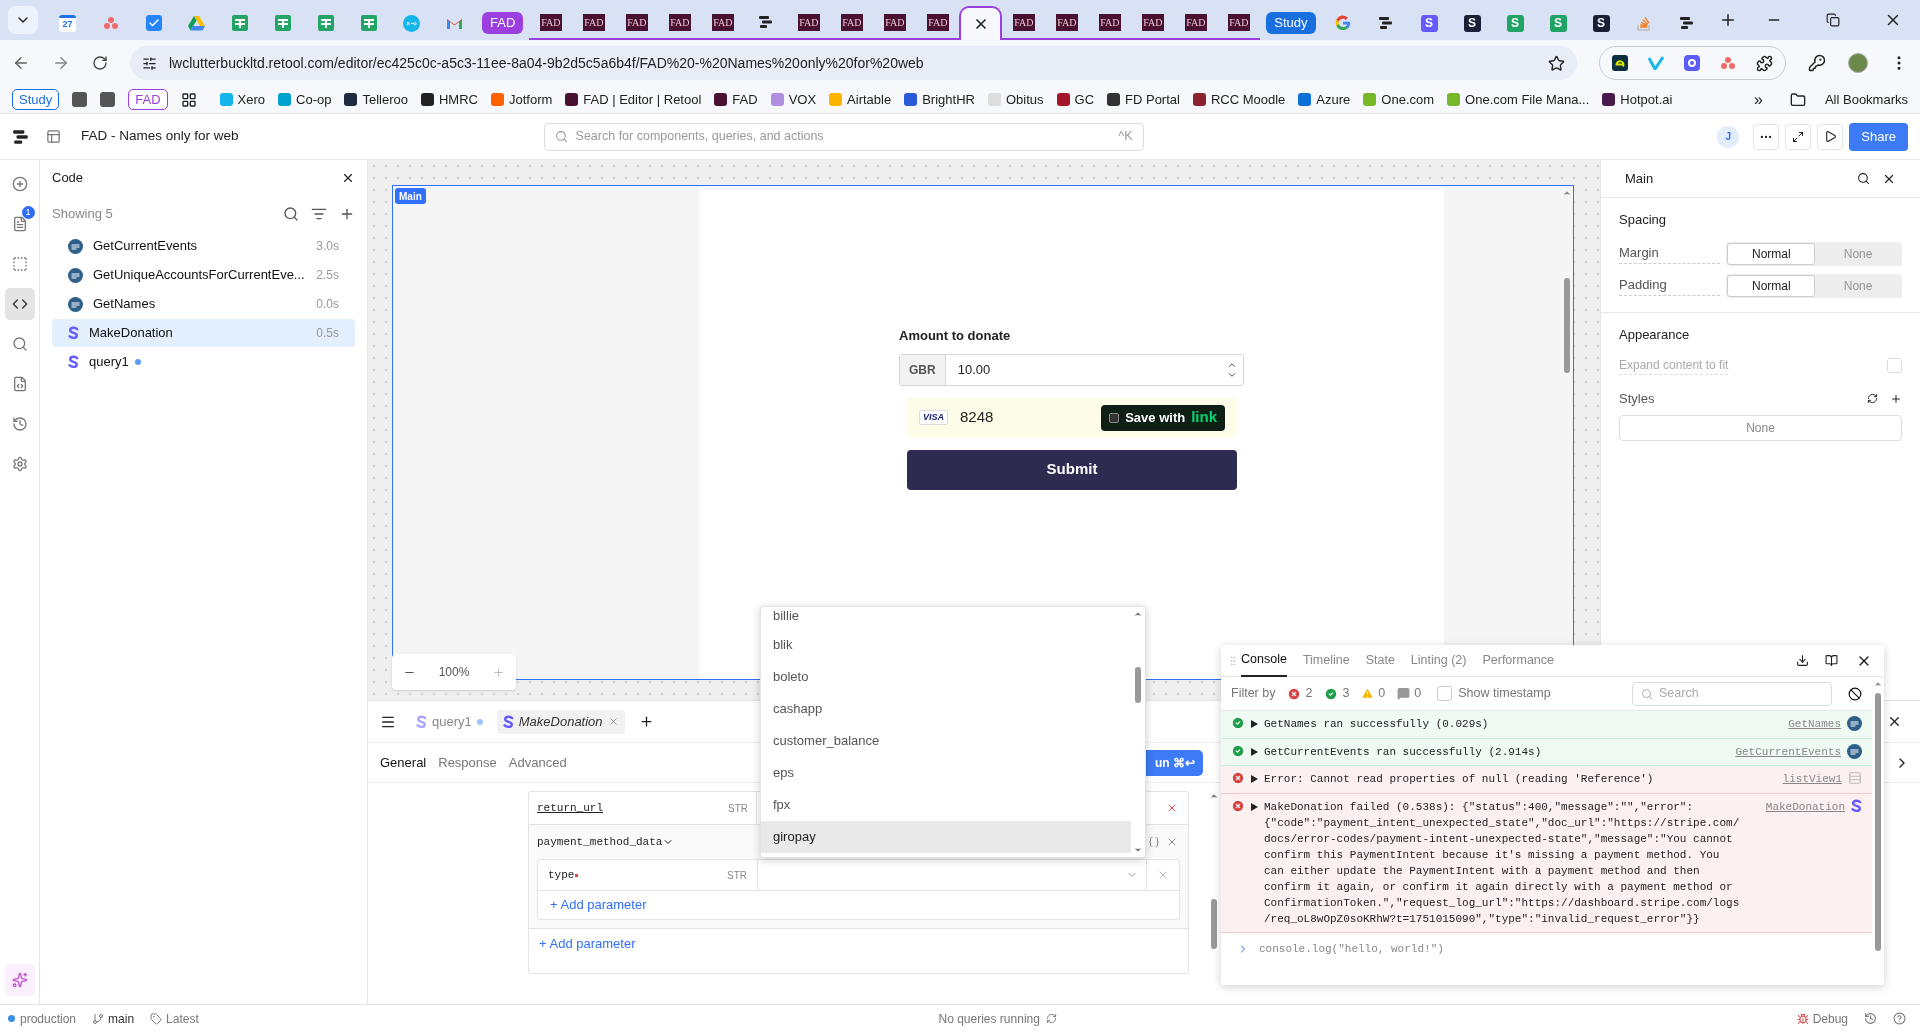  Describe the element at coordinates (946, 677) in the screenshot. I see `dropdown-option: boleto` at that location.